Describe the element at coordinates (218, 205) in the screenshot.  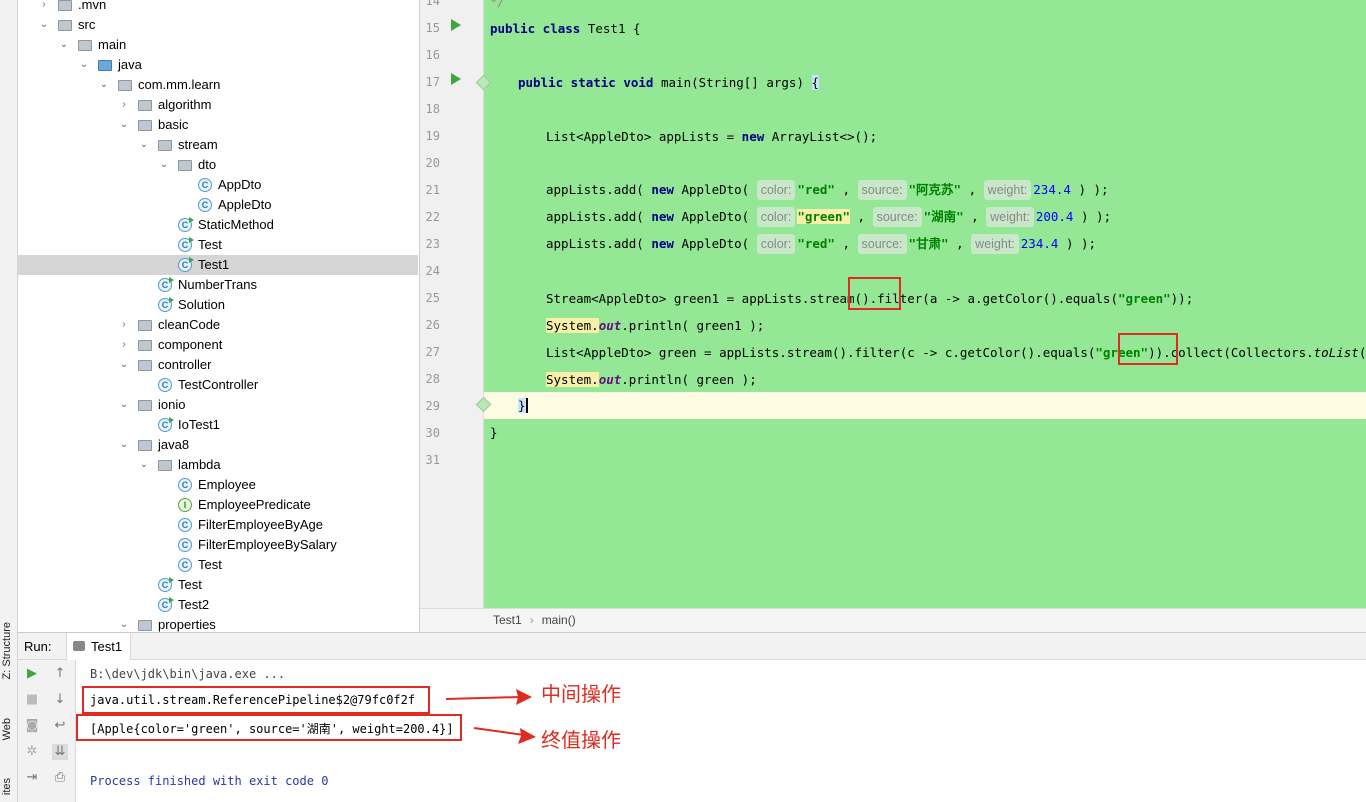
I see `tree-item: C AppleDto` at that location.